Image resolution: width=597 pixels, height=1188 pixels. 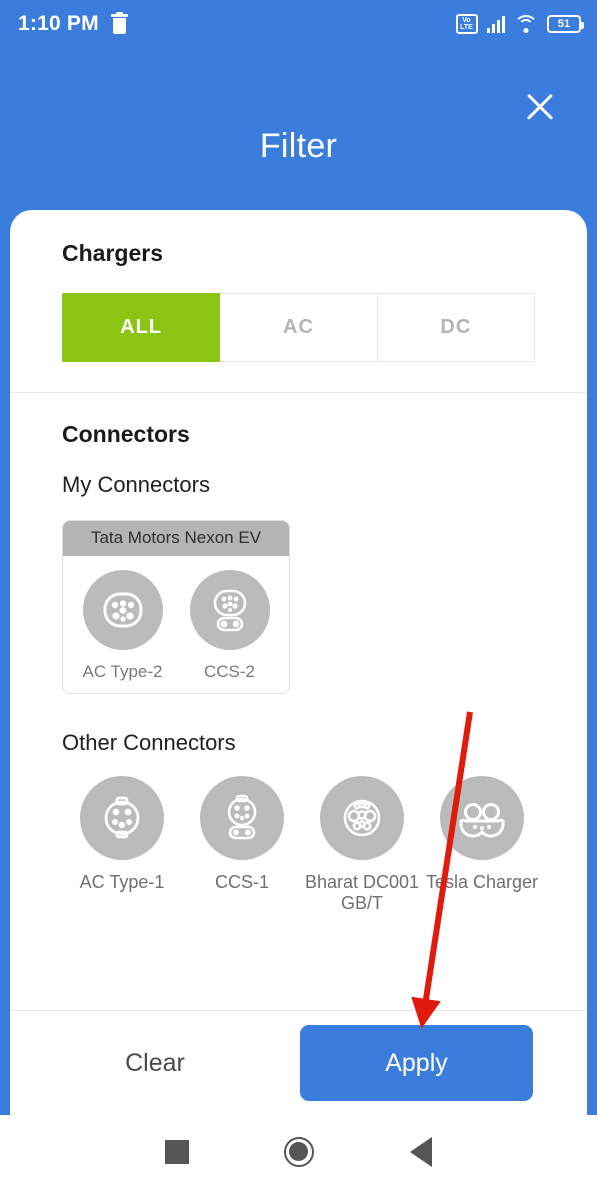 I want to click on volte-icon: Vo LTE, so click(x=466, y=24).